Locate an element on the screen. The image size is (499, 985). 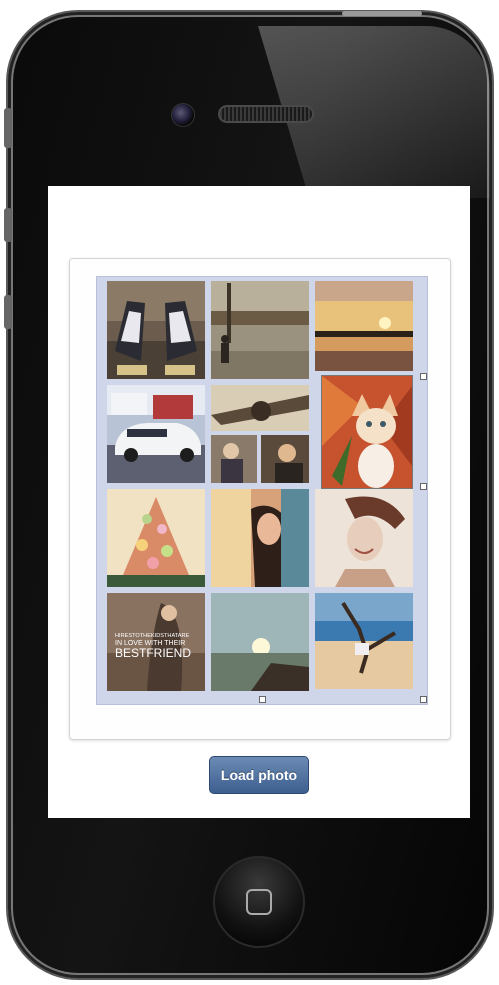
volume-up-button is located at coordinates (8, 225).